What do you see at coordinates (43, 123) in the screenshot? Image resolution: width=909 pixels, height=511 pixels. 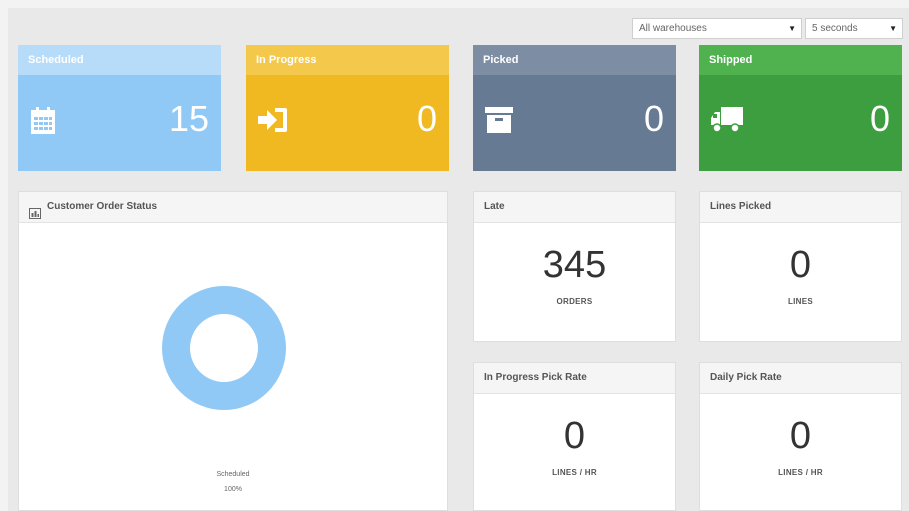 I see `calendar-icon` at bounding box center [43, 123].